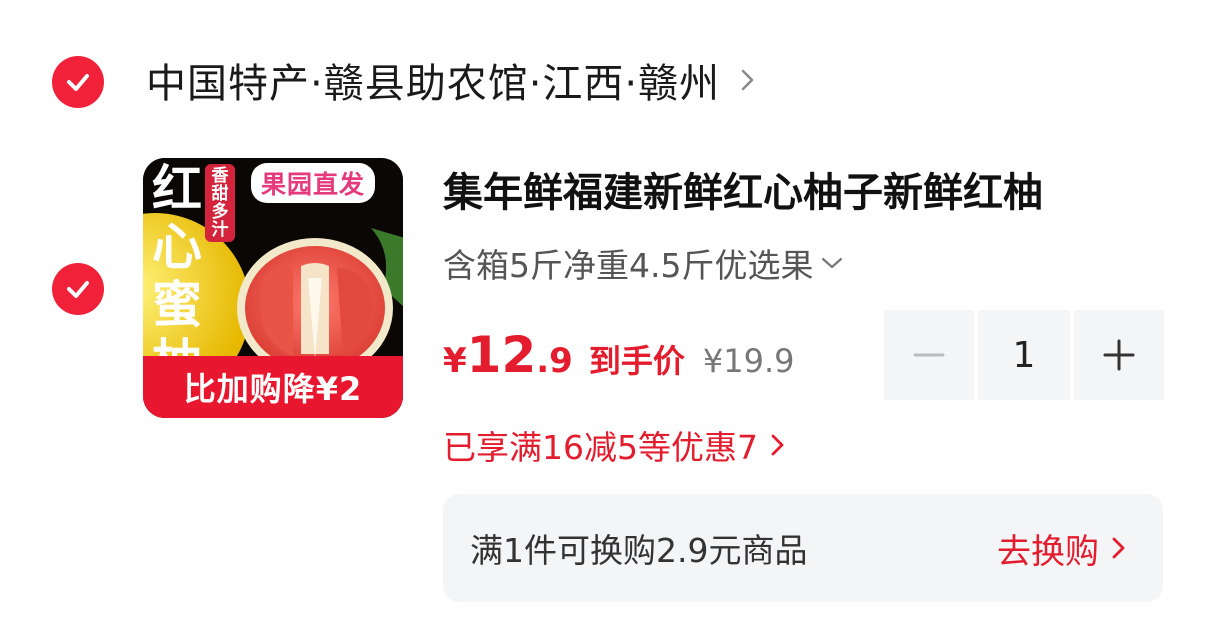 This screenshot has height=633, width=1216. What do you see at coordinates (501, 355) in the screenshot?
I see `price-integer: 12` at bounding box center [501, 355].